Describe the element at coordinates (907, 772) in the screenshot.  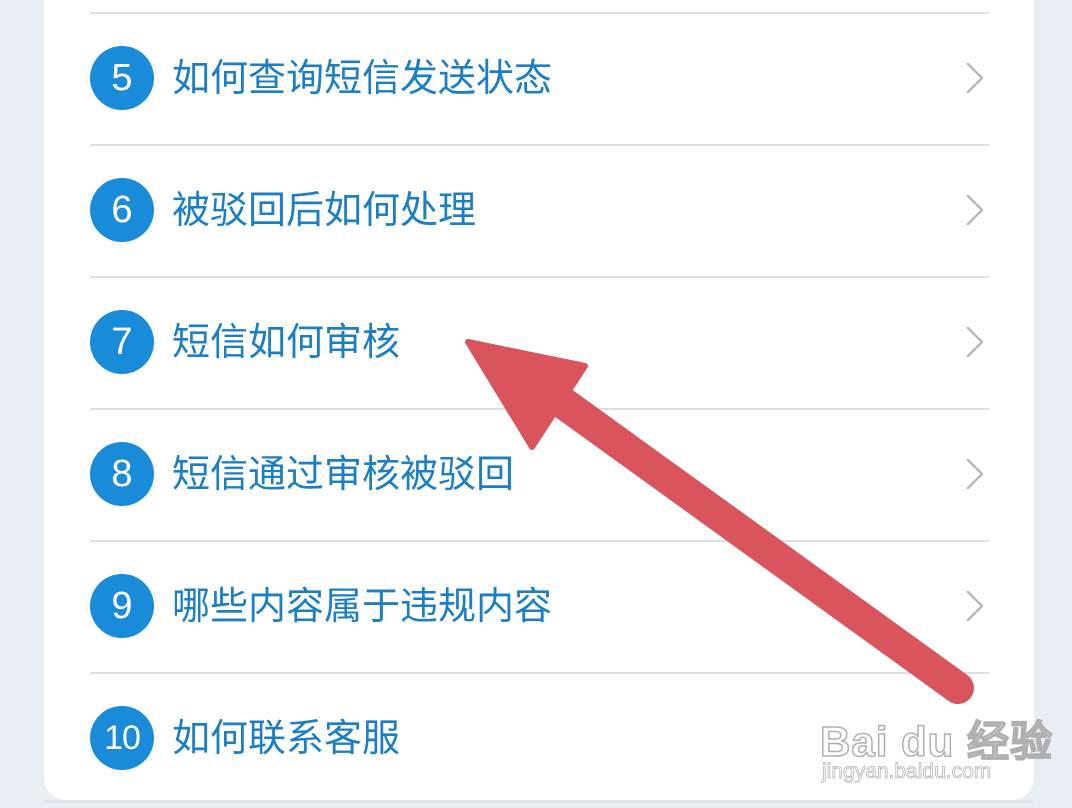
I see `watermark-url: jingyan.baidu.com` at that location.